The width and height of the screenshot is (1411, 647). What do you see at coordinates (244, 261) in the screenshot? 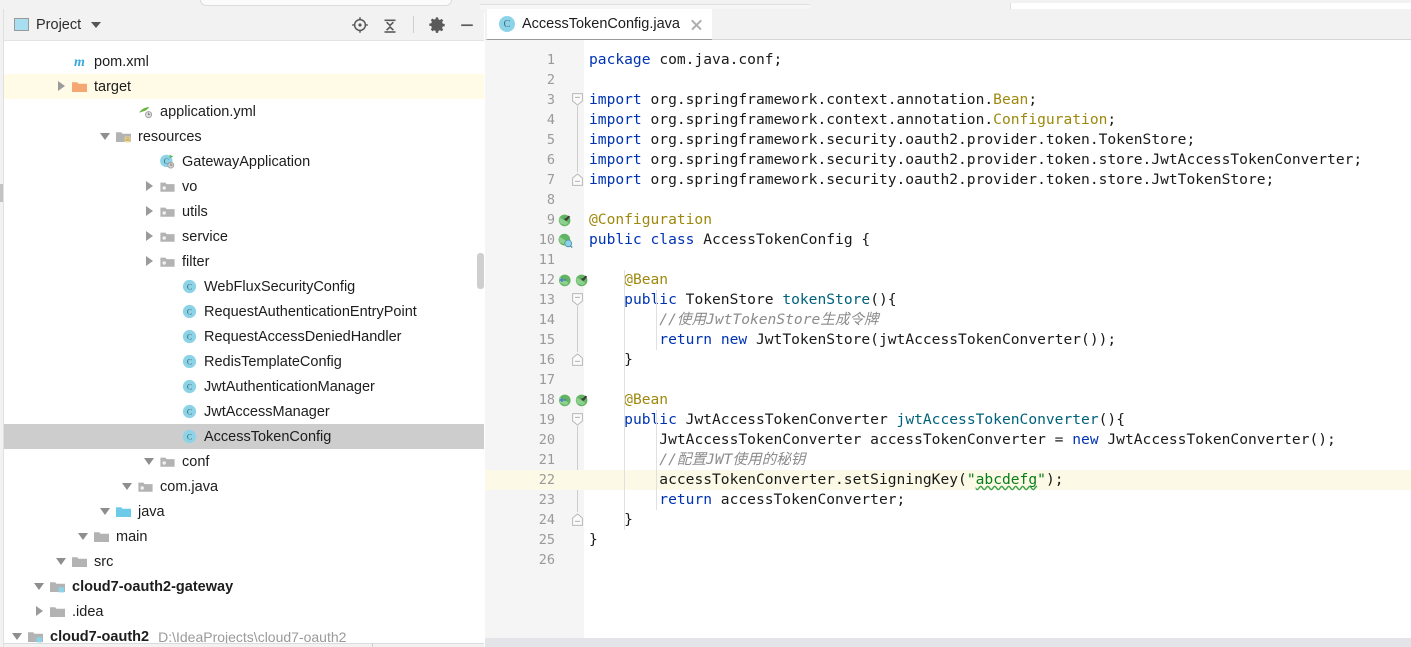
I see `tree-node-filter: filter` at bounding box center [244, 261].